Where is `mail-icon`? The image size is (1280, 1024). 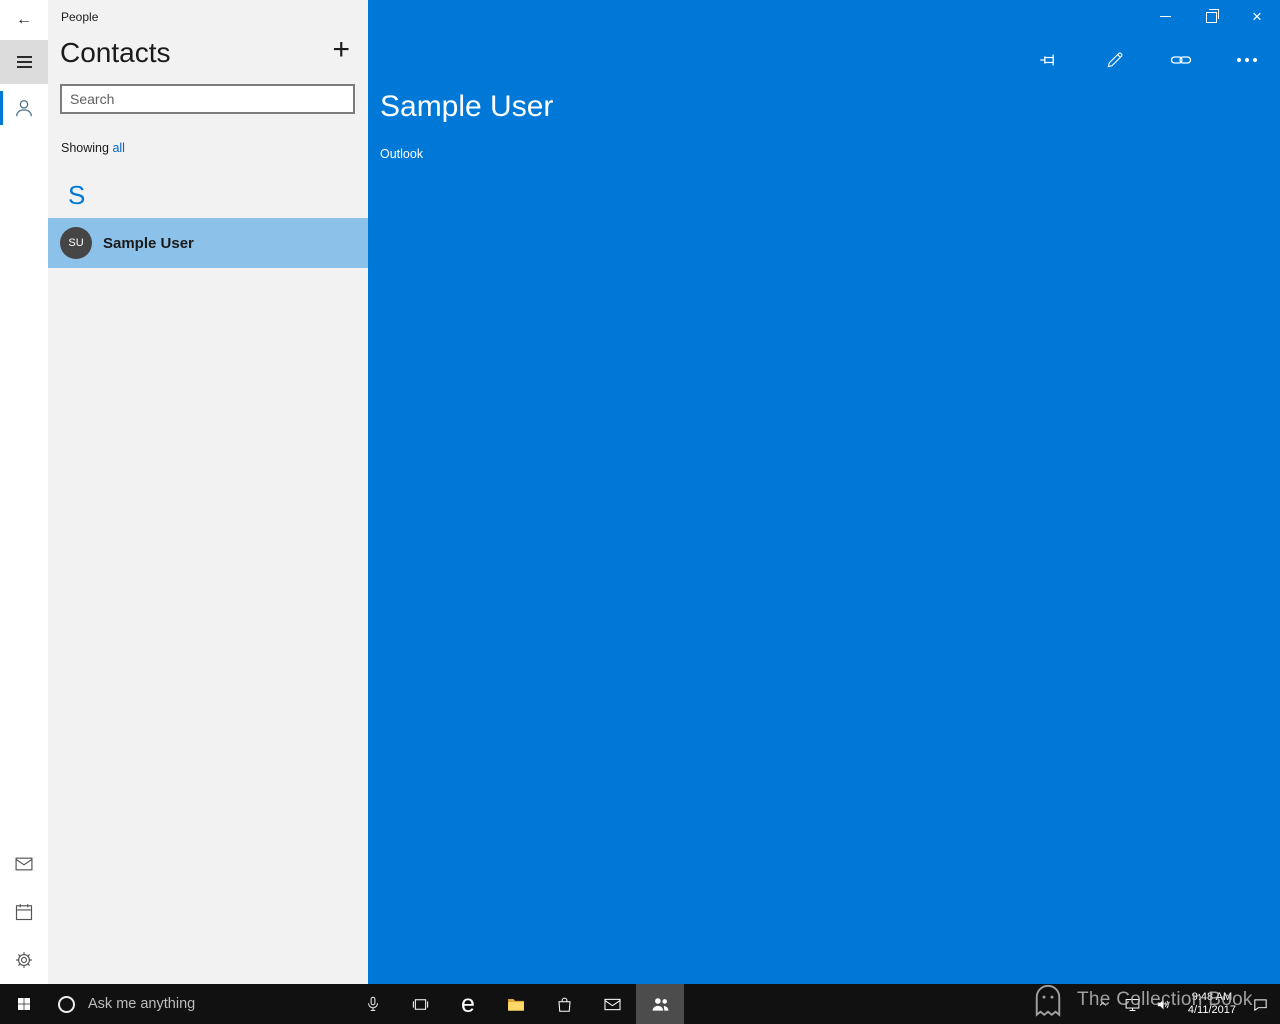 mail-icon is located at coordinates (24, 864).